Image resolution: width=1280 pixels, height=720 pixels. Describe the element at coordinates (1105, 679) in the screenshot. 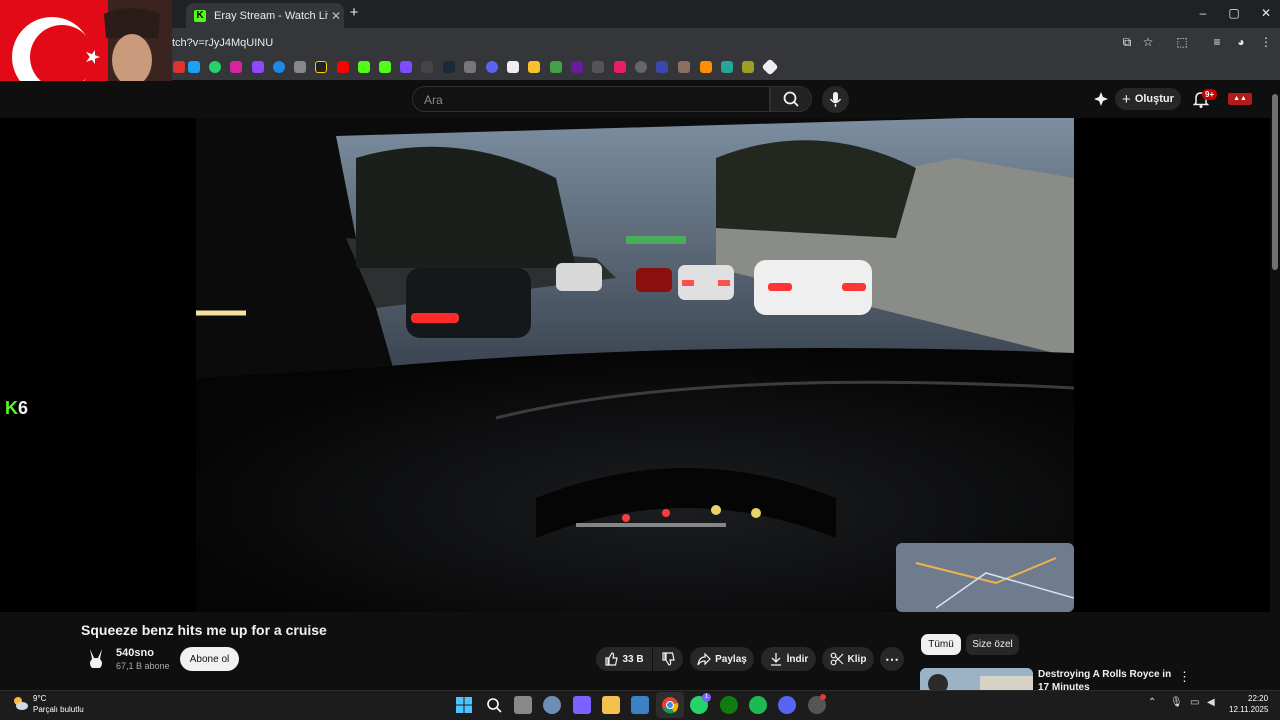

I see `recommendation-title: Destroying A Rolls Royce in 17 Minutes` at that location.